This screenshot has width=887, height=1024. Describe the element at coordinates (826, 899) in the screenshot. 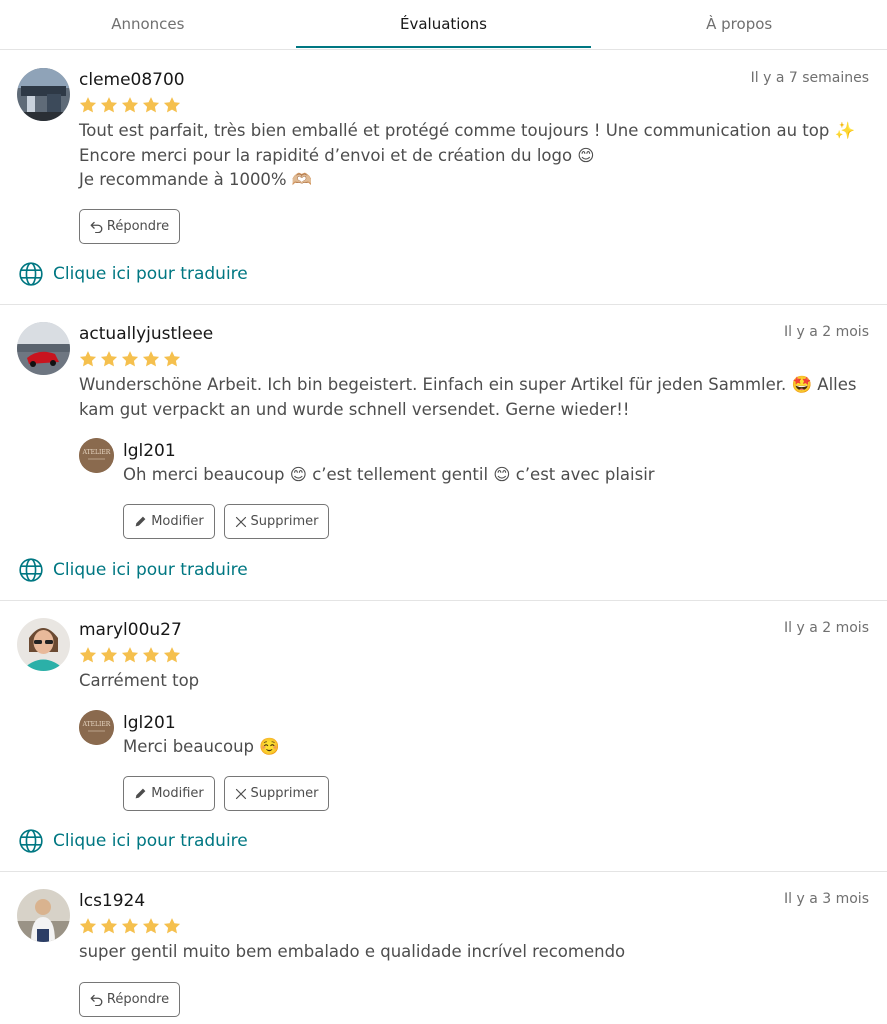

I see `review-date: Il y a 3 mois` at that location.